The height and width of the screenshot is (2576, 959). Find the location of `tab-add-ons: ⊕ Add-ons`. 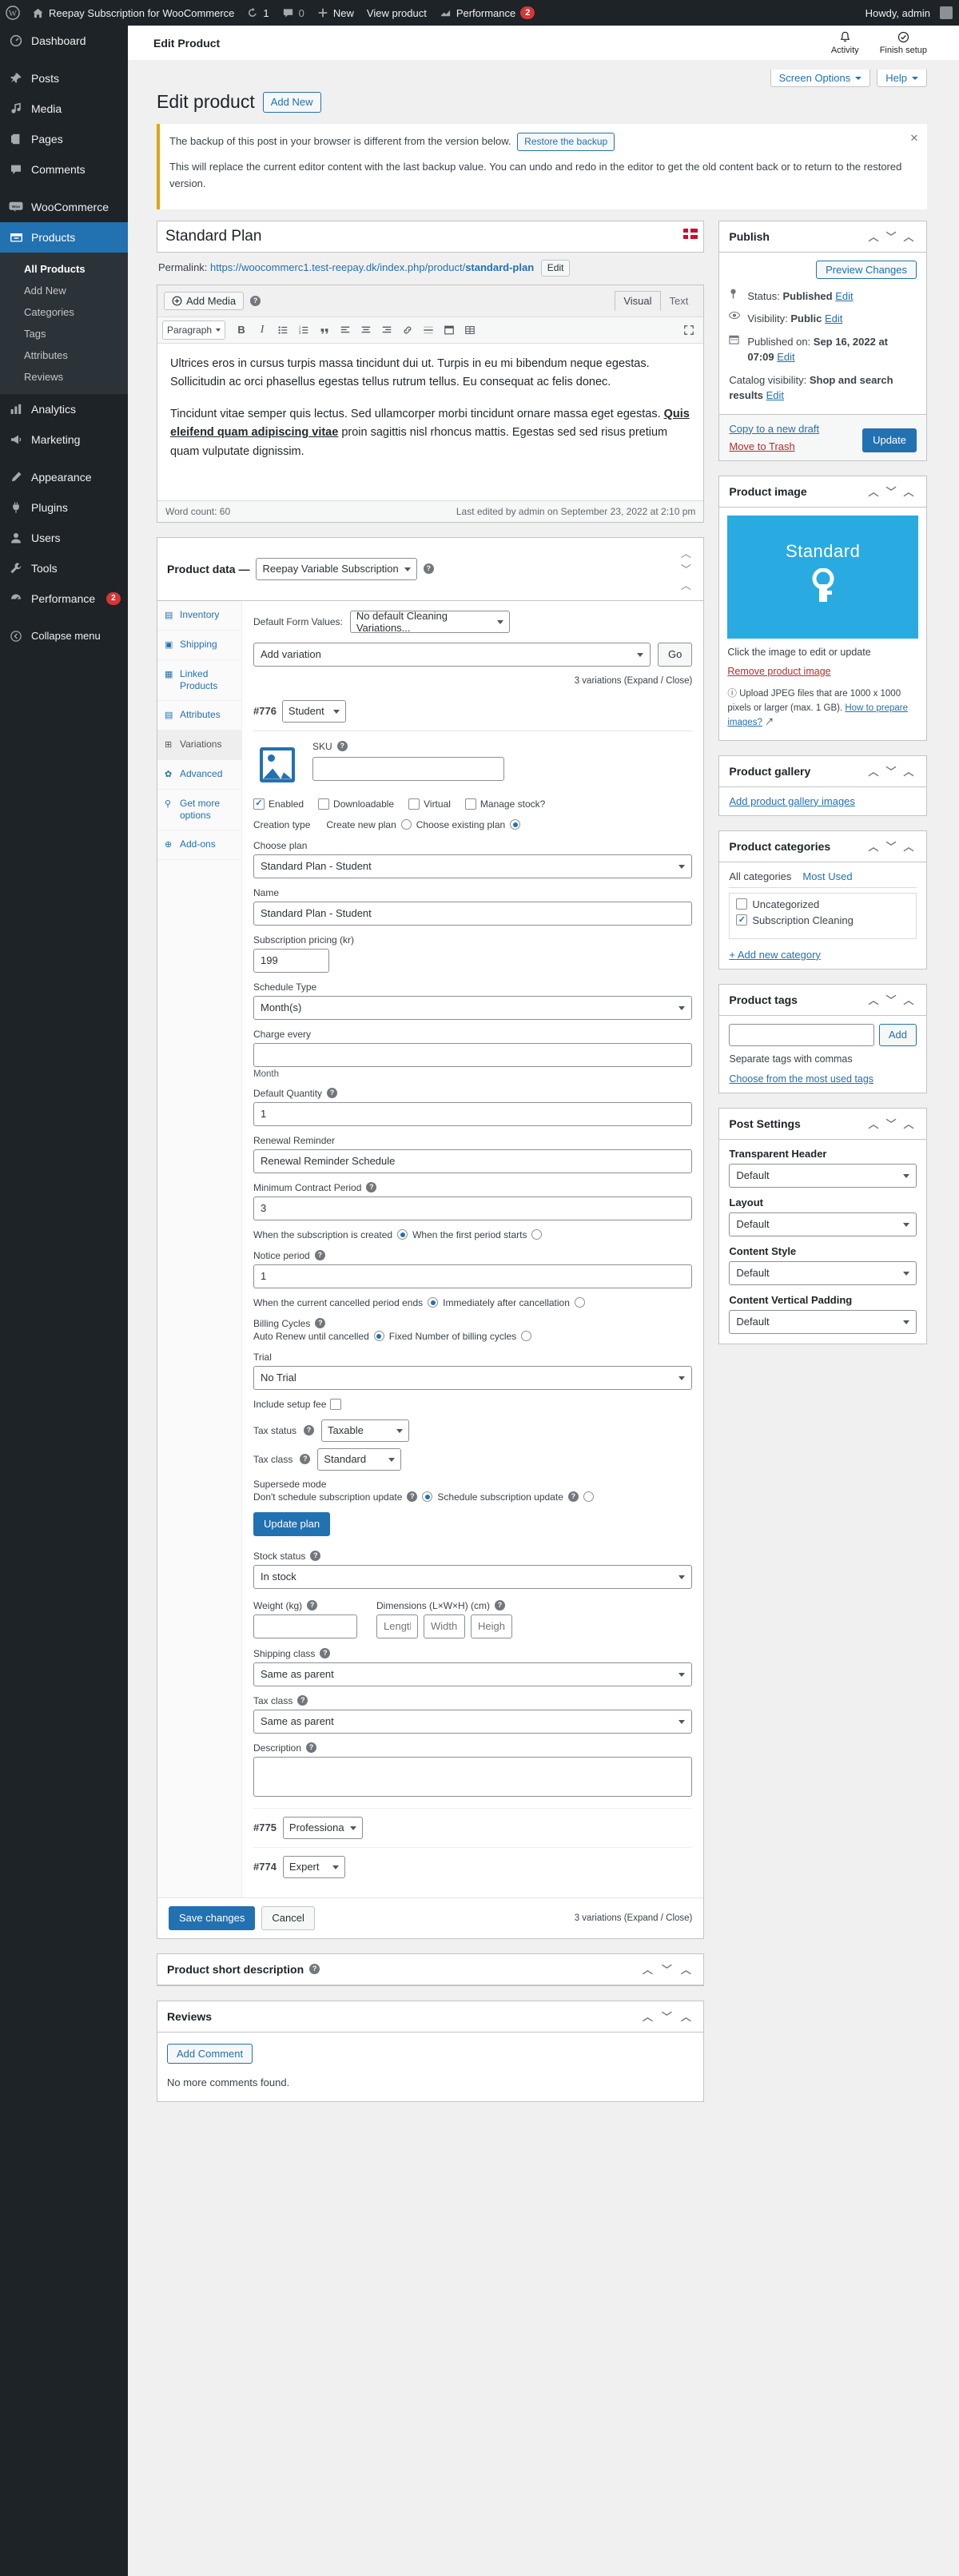

tab-add-ons: ⊕ Add-ons is located at coordinates (199, 845).